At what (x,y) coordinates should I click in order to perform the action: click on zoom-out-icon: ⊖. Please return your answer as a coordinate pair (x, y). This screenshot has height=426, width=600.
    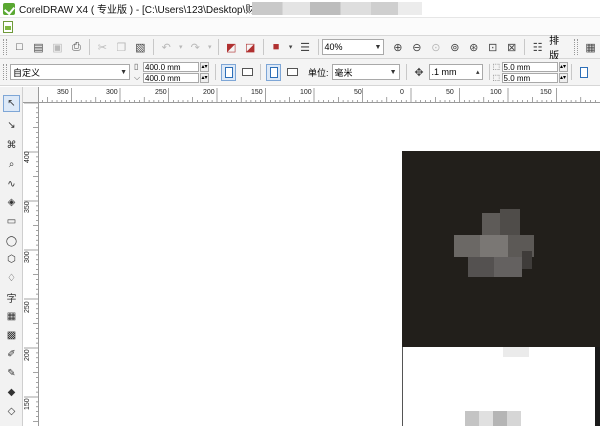
    Looking at the image, I should click on (416, 47).